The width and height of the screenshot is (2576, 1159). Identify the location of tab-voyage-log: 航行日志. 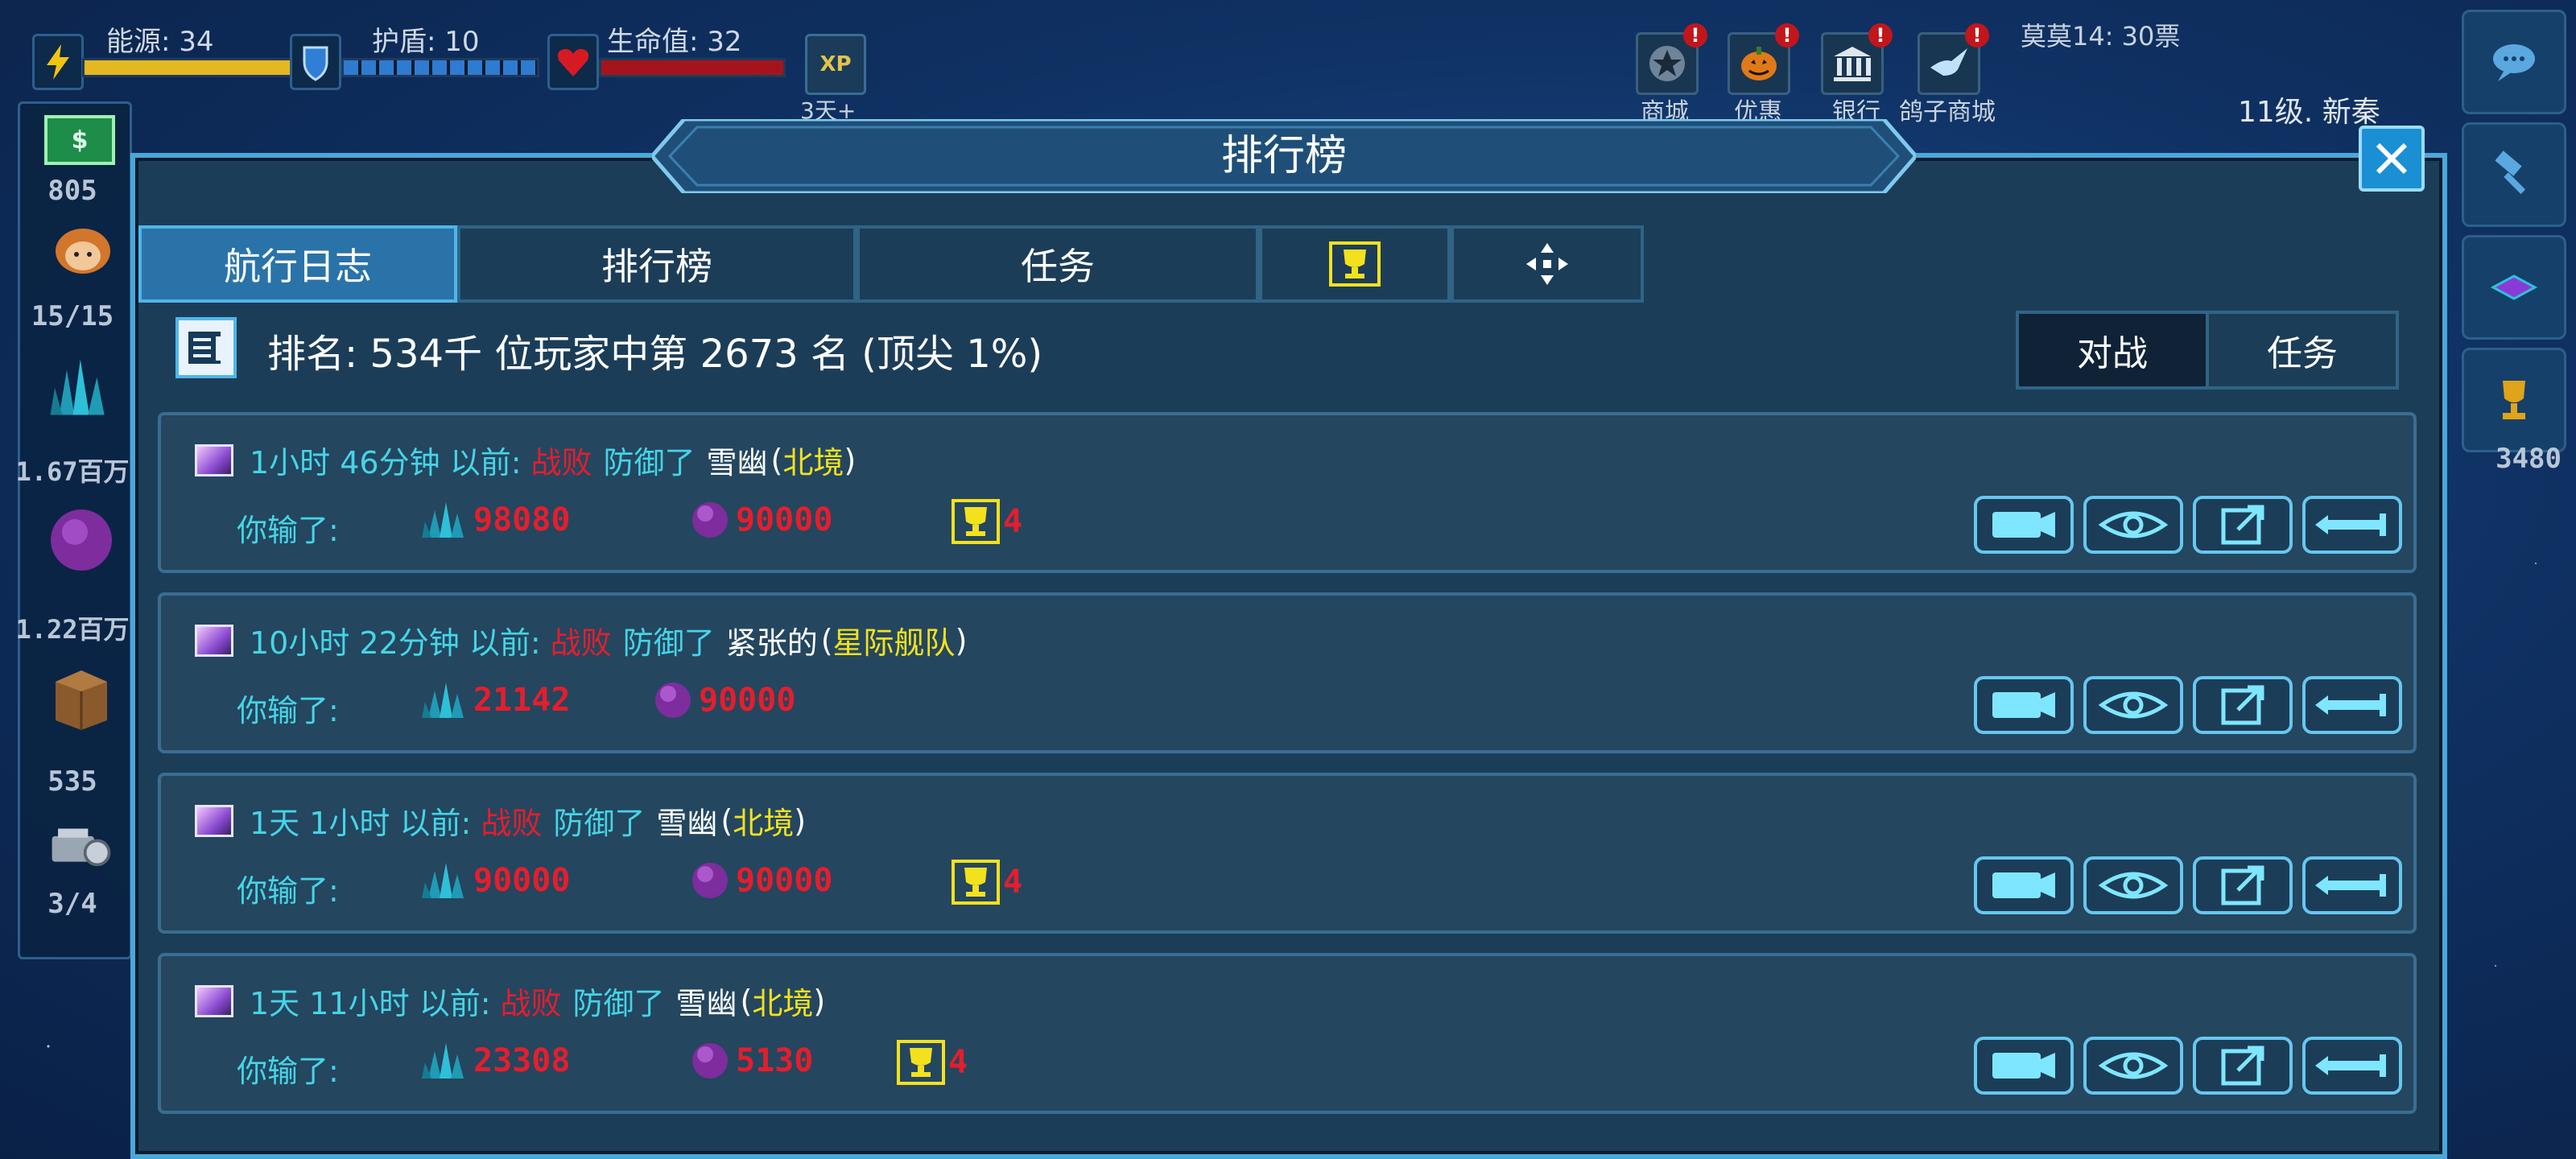
(297, 264).